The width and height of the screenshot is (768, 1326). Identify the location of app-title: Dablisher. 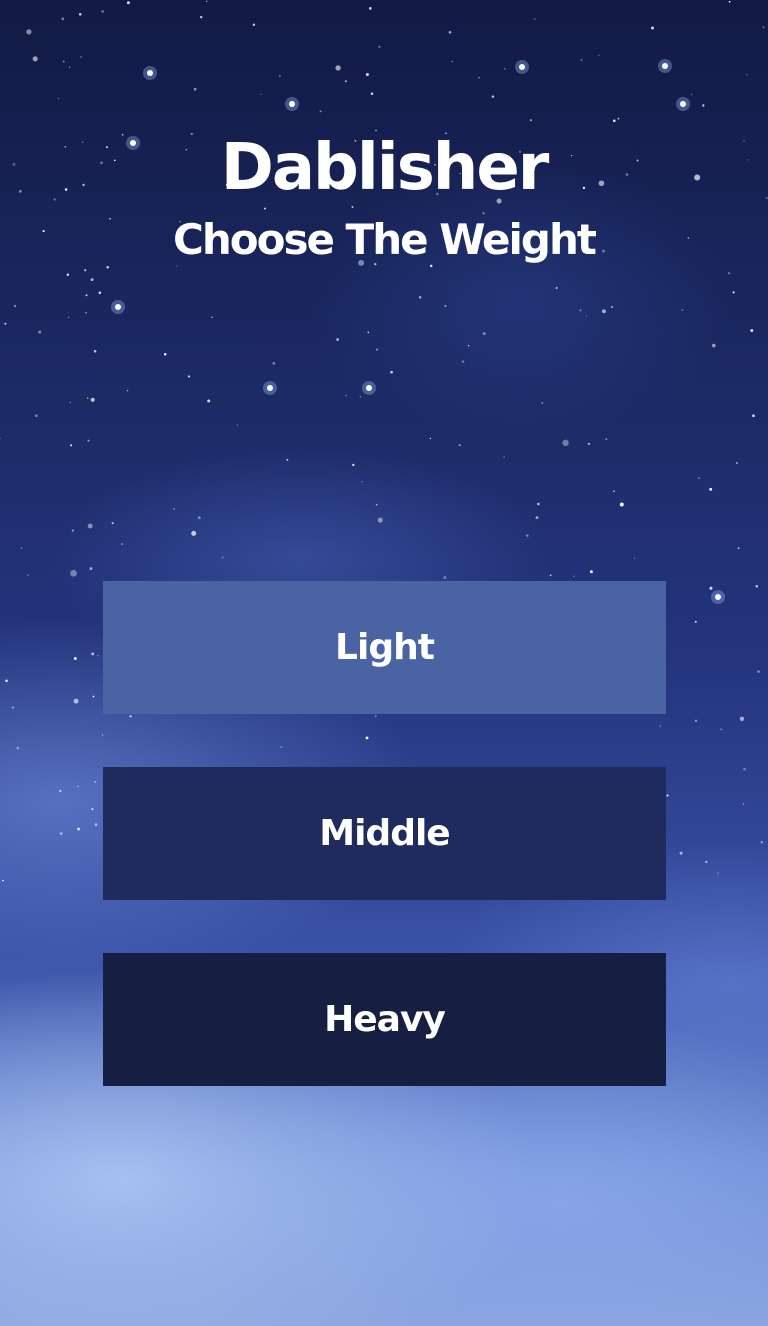
(385, 168).